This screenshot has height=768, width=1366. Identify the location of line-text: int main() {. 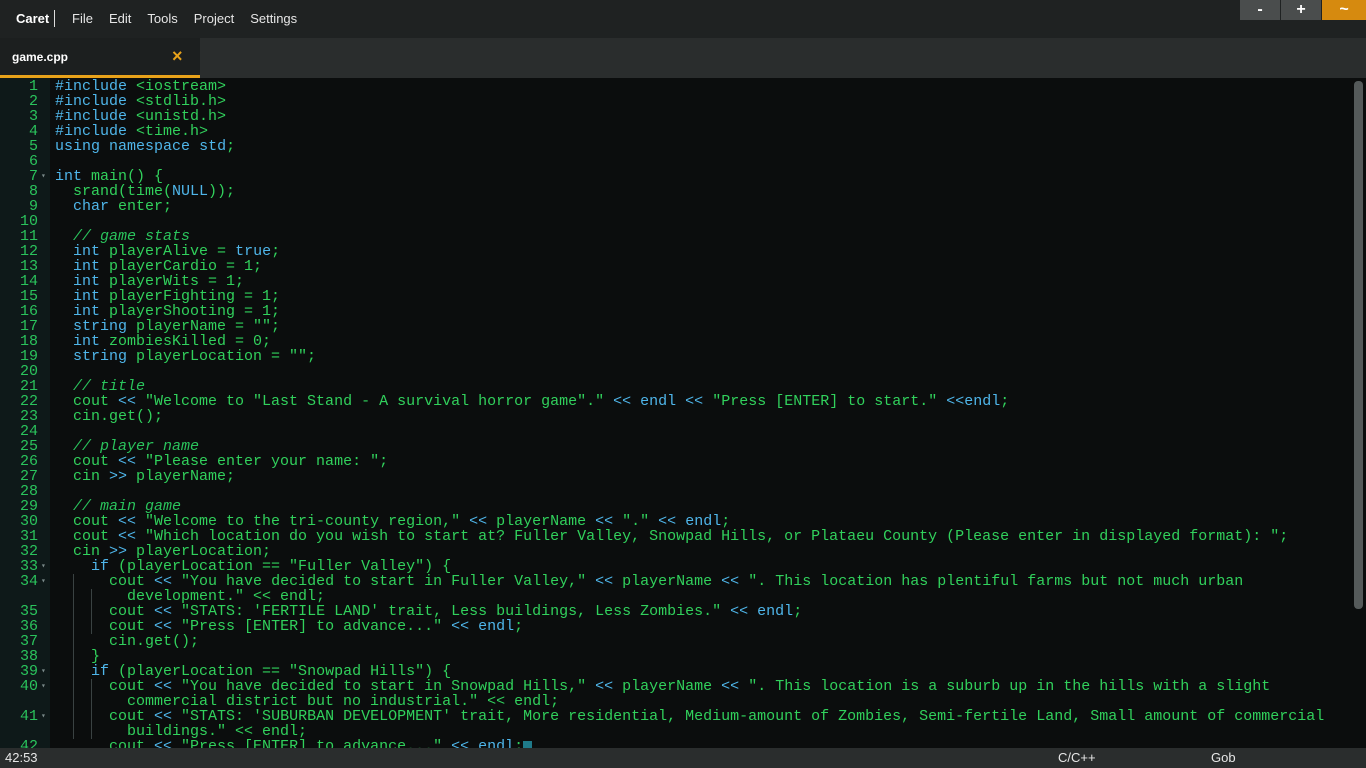
(109, 176).